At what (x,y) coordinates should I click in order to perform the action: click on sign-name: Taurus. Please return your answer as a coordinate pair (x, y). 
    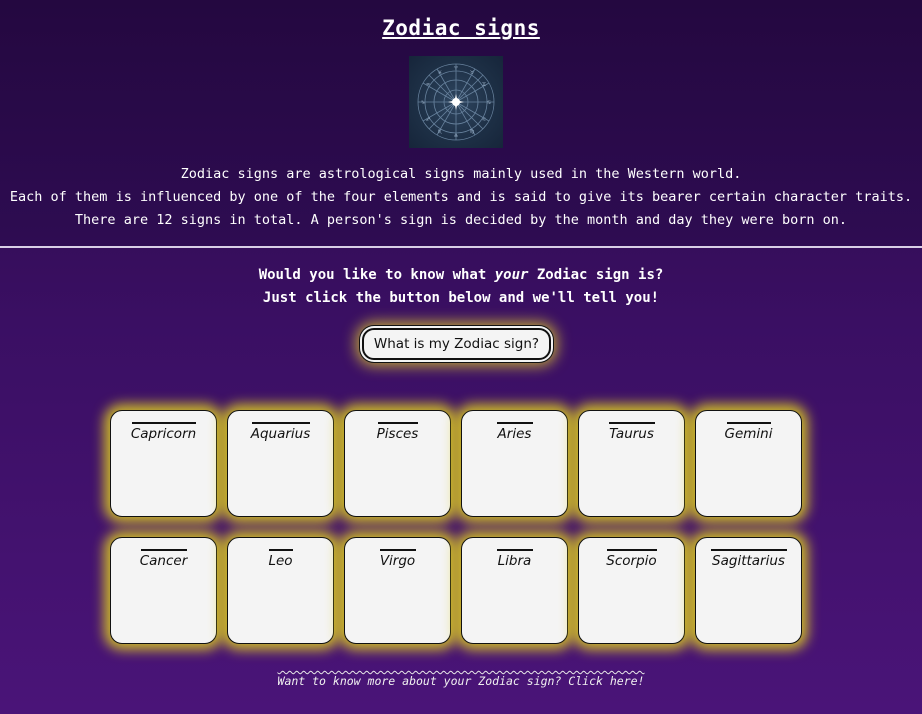
    Looking at the image, I should click on (631, 433).